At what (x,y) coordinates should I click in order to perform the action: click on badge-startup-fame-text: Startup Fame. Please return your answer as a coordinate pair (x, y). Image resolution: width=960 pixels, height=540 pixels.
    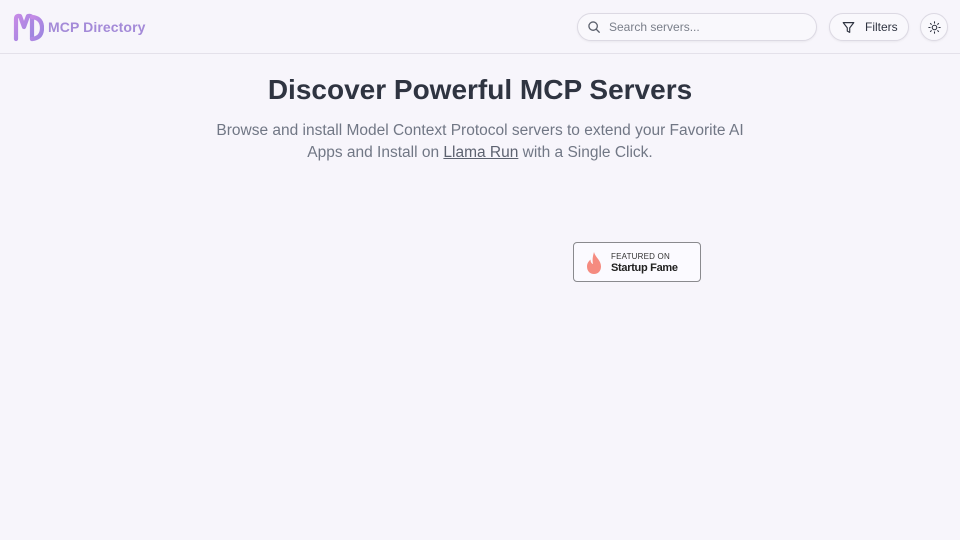
    Looking at the image, I should click on (644, 268).